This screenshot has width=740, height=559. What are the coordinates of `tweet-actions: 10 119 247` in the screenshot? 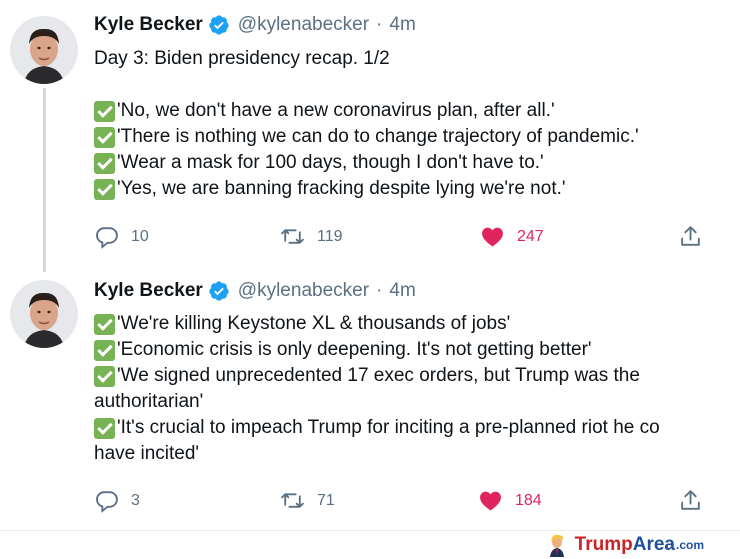 It's located at (404, 239).